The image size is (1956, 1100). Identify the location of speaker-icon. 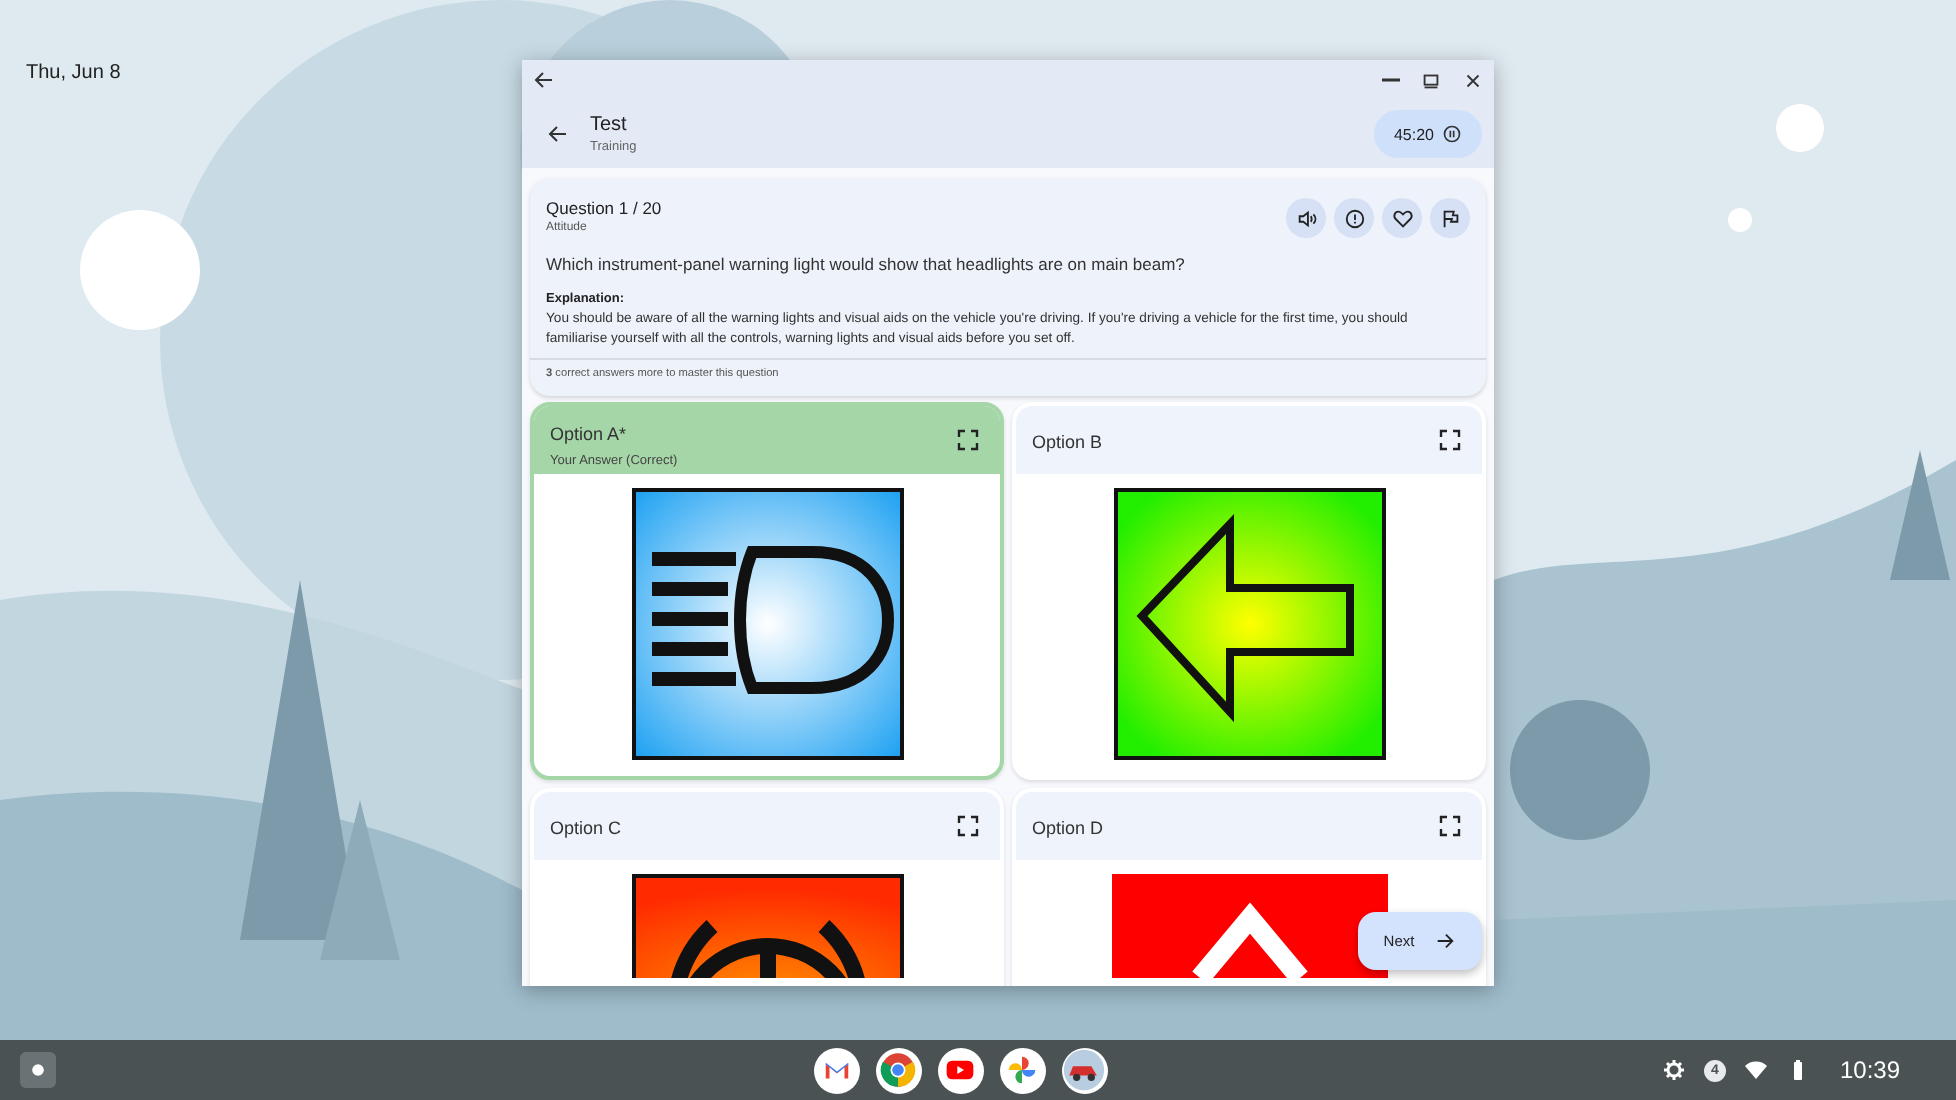
(1306, 218).